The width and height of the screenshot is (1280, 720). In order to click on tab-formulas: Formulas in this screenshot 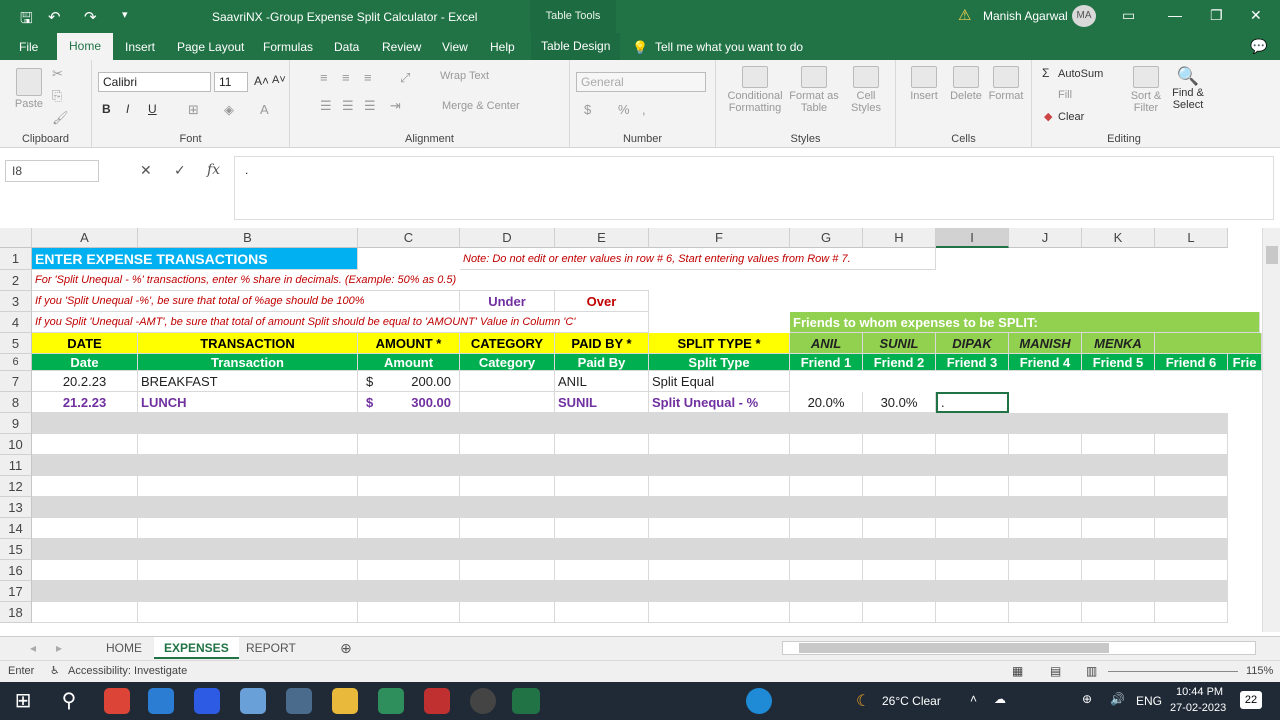, I will do `click(288, 47)`.